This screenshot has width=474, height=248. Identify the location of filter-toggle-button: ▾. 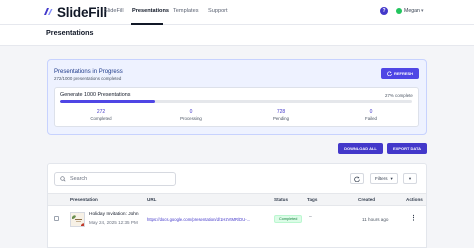
(410, 178).